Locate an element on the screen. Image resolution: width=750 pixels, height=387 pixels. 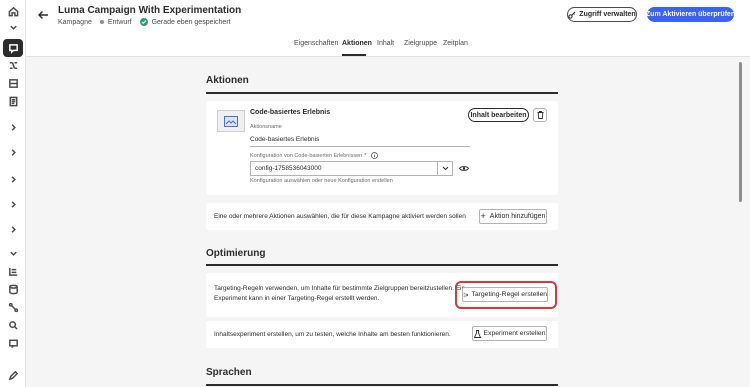
status-dot-icon is located at coordinates (101, 22).